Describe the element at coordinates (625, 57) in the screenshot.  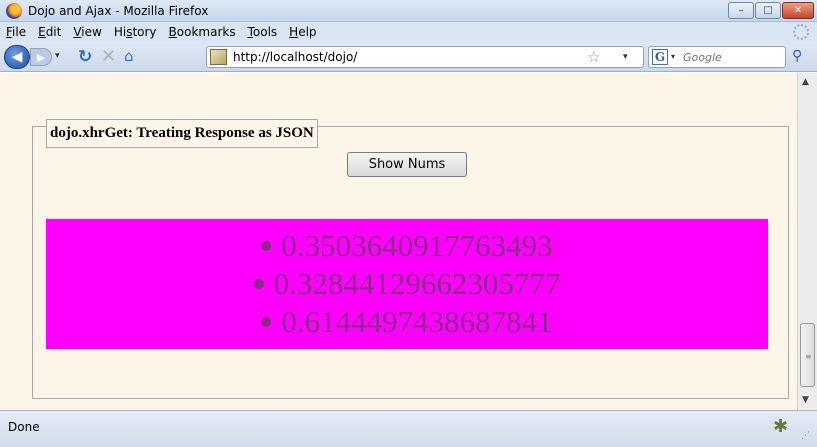
I see `url-dropdown-icon: ▾` at that location.